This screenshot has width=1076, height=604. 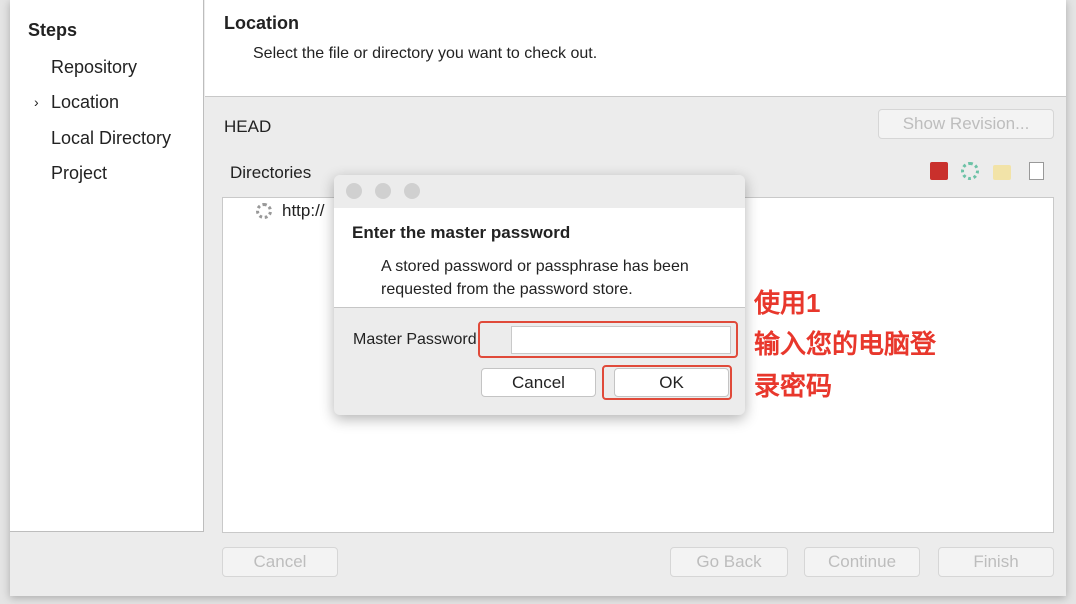 I want to click on step-label: Location, so click(x=85, y=102).